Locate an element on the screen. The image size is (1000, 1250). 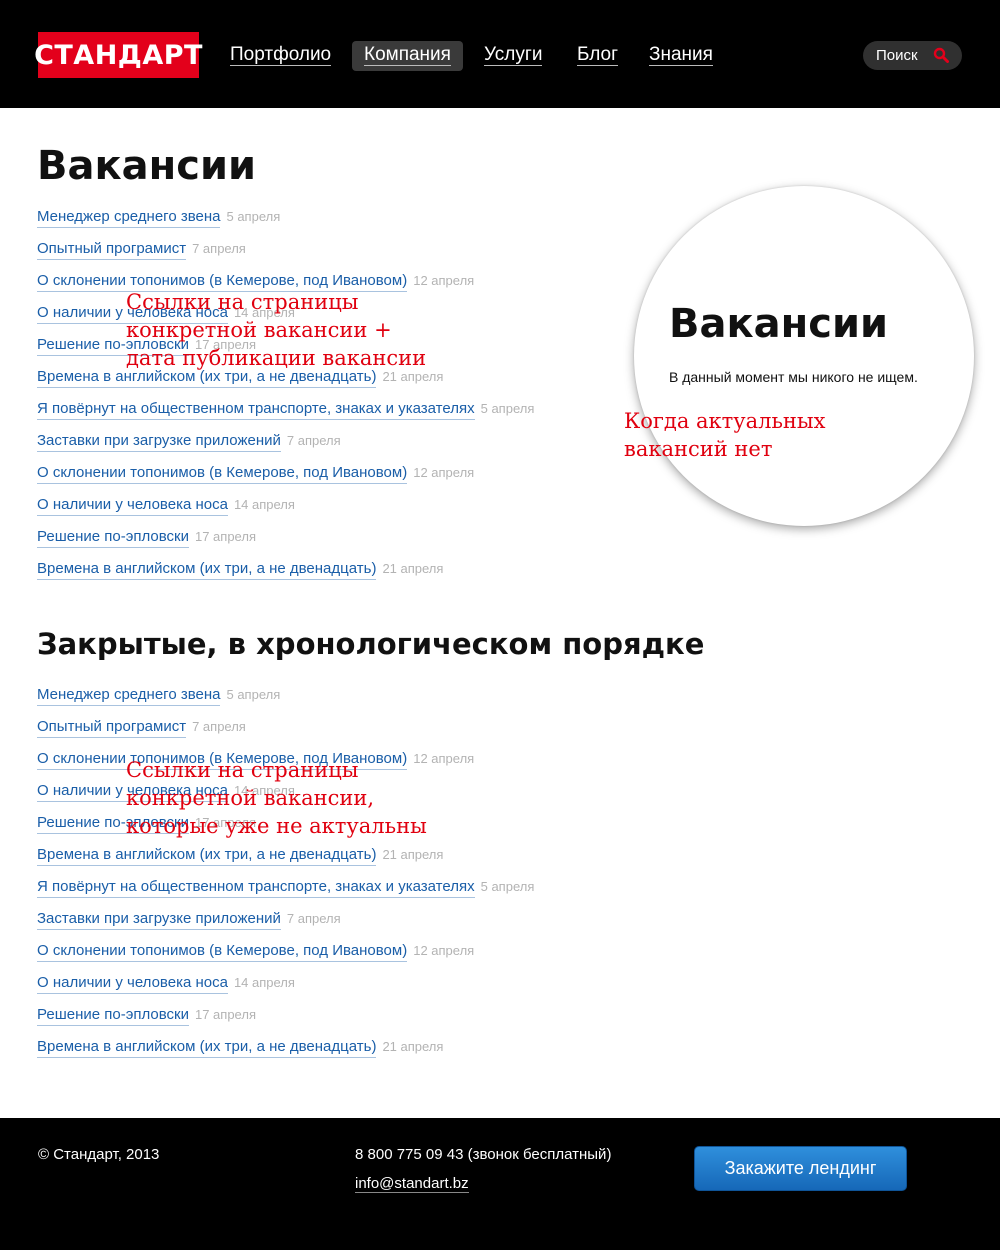
search-button: Поиск is located at coordinates (912, 55).